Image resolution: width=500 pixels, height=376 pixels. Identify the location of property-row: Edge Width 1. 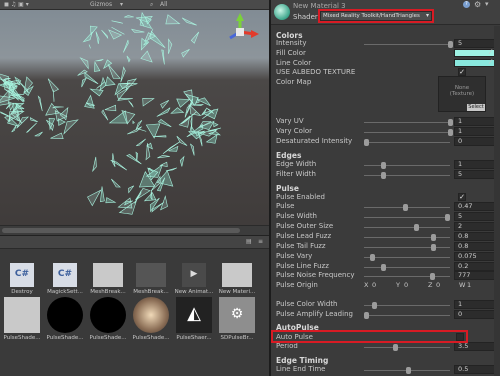
(387, 165).